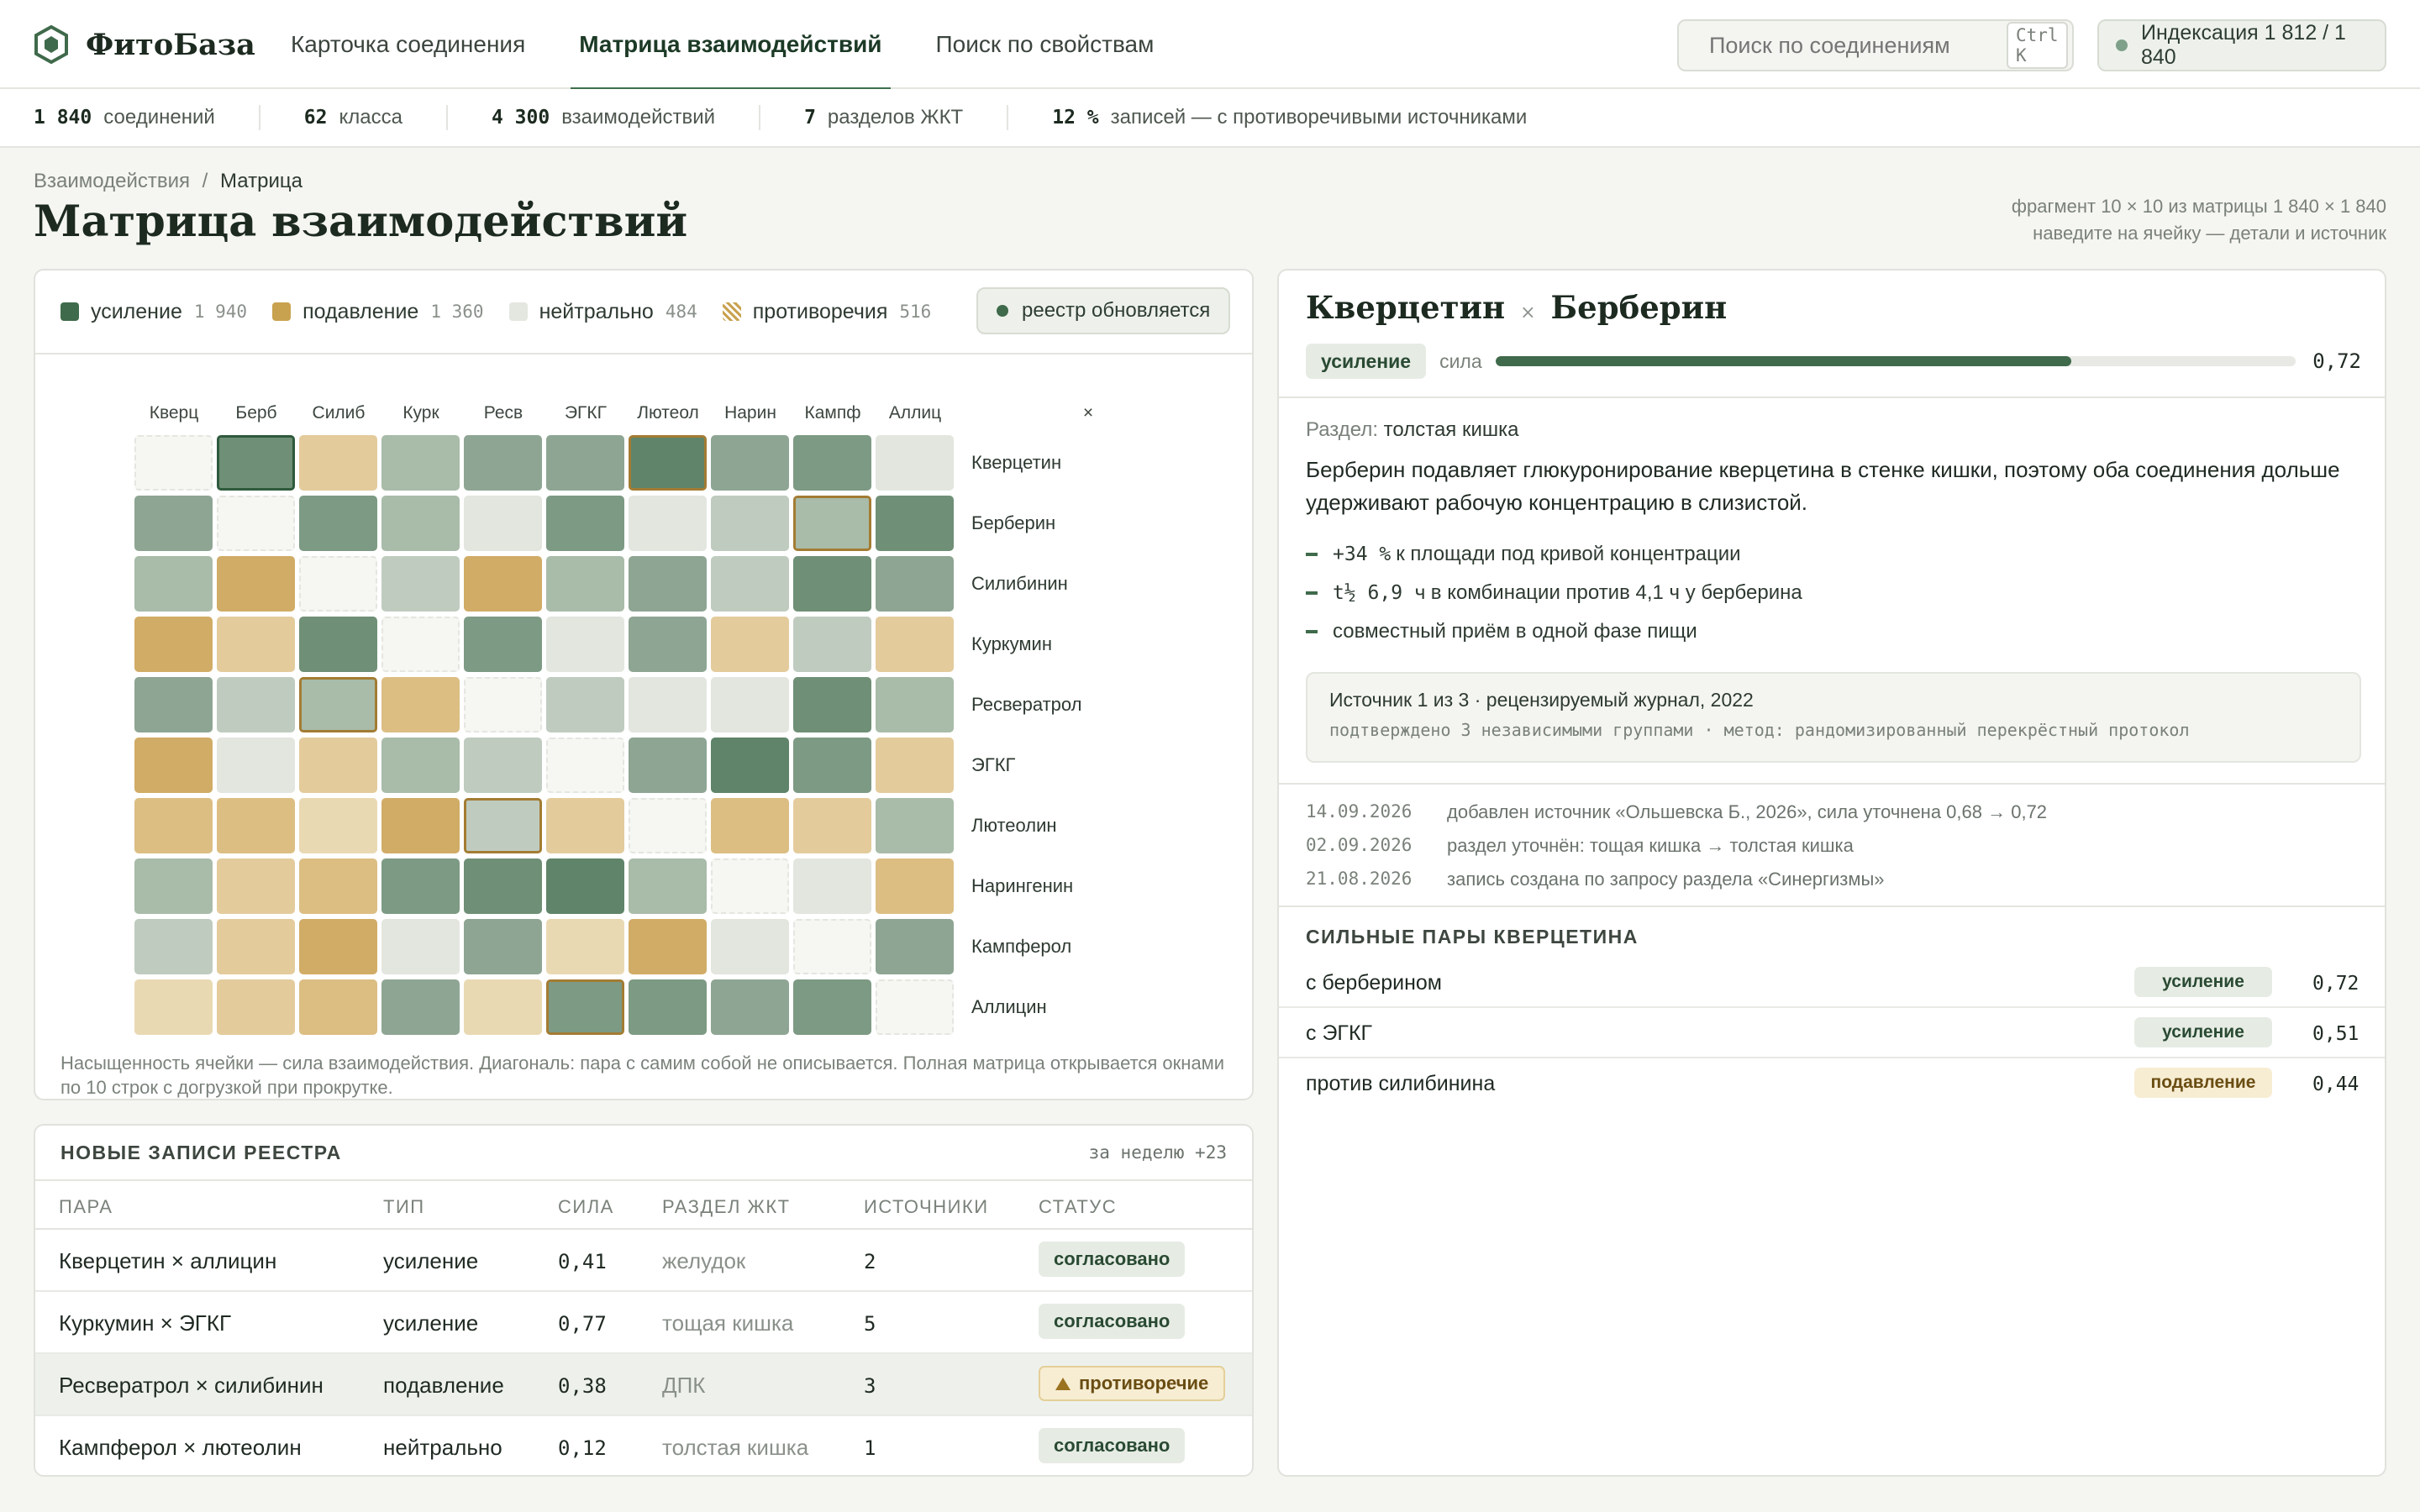  What do you see at coordinates (993, 765) in the screenshot?
I see `matrix-row-label: ЭГКГ` at bounding box center [993, 765].